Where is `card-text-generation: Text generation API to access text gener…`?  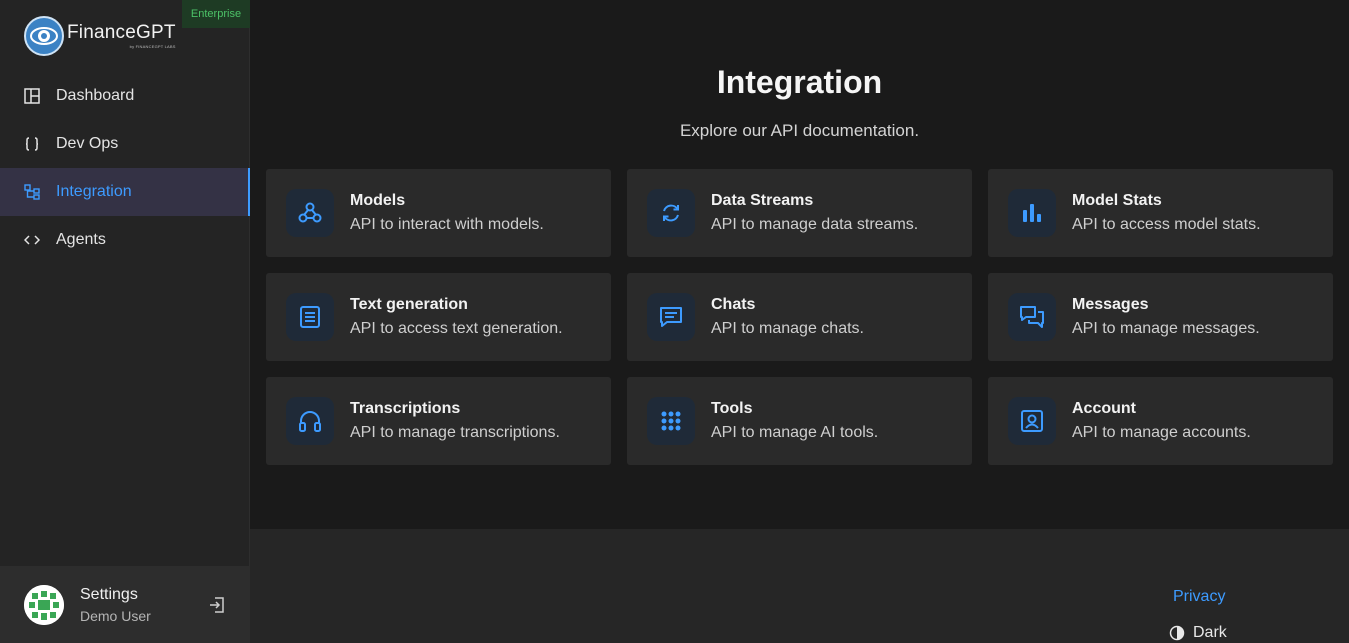
card-text-generation: Text generation API to access text gener… is located at coordinates (438, 317).